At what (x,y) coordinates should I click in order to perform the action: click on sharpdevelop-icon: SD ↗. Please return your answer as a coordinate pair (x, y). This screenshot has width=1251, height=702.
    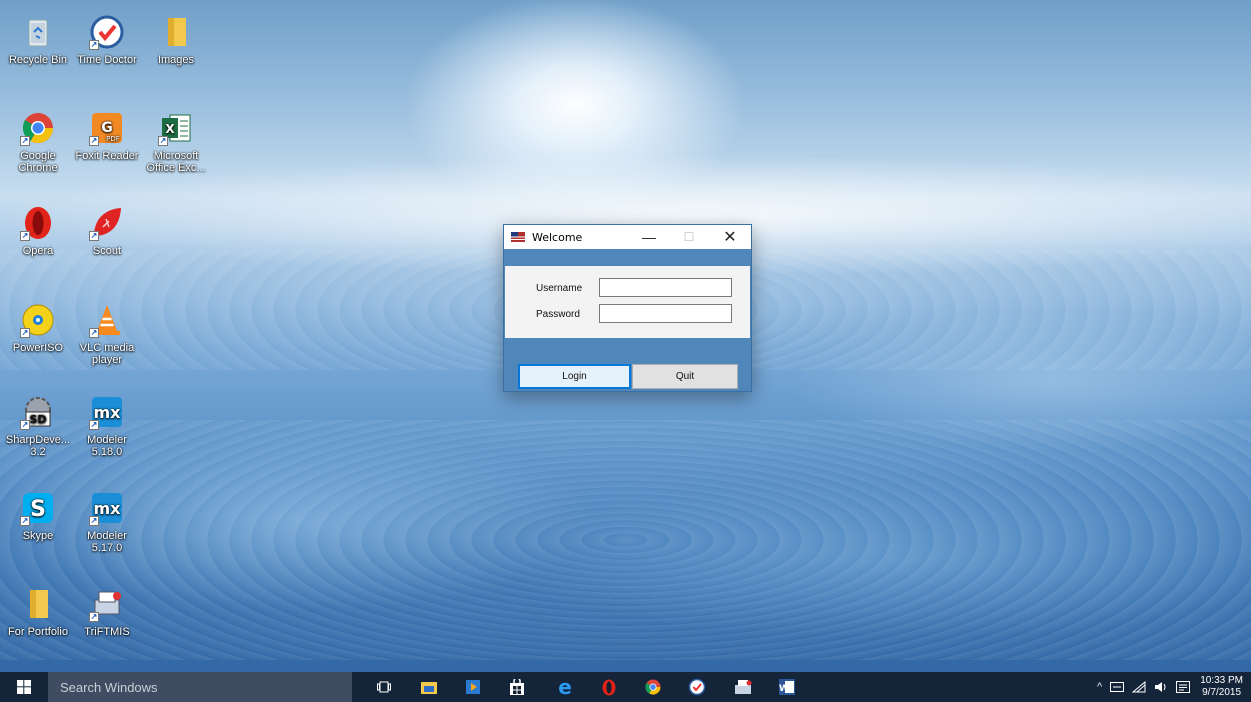
    Looking at the image, I should click on (38, 412).